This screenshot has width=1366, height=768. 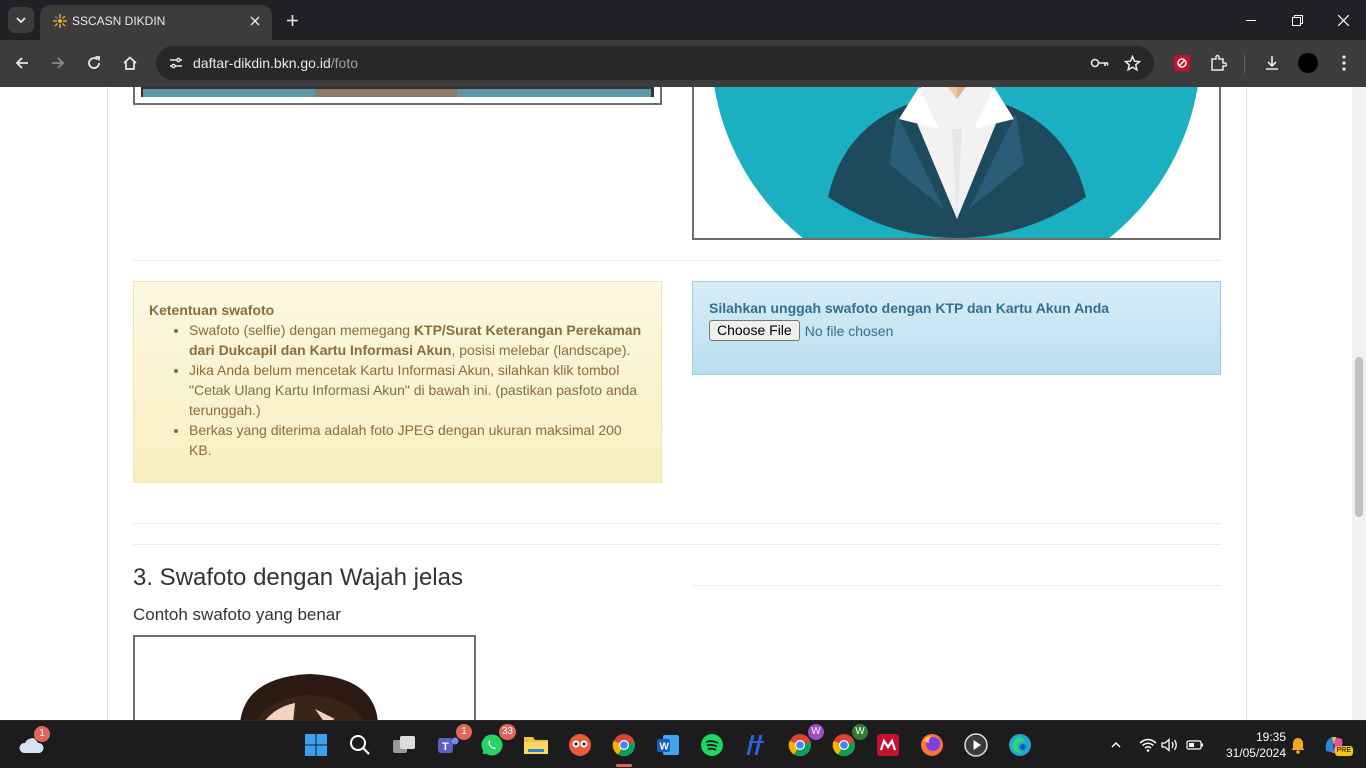 I want to click on home-button, so click(x=130, y=63).